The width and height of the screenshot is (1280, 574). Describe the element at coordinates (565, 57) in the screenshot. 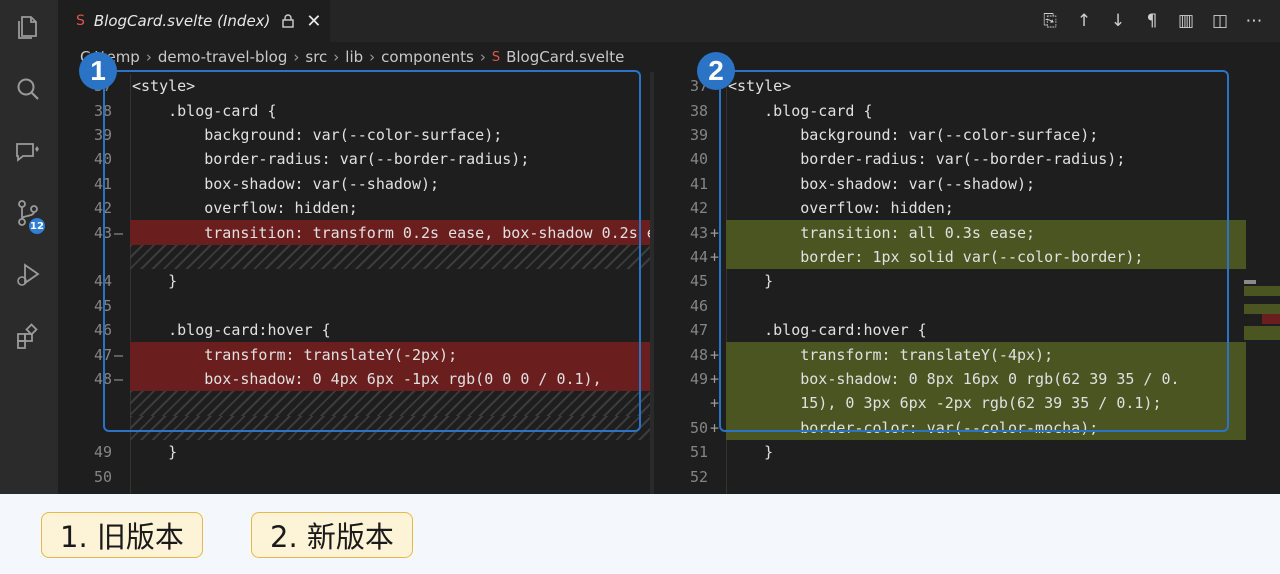

I see `breadcrumb-item: BlogCard.svelte` at that location.